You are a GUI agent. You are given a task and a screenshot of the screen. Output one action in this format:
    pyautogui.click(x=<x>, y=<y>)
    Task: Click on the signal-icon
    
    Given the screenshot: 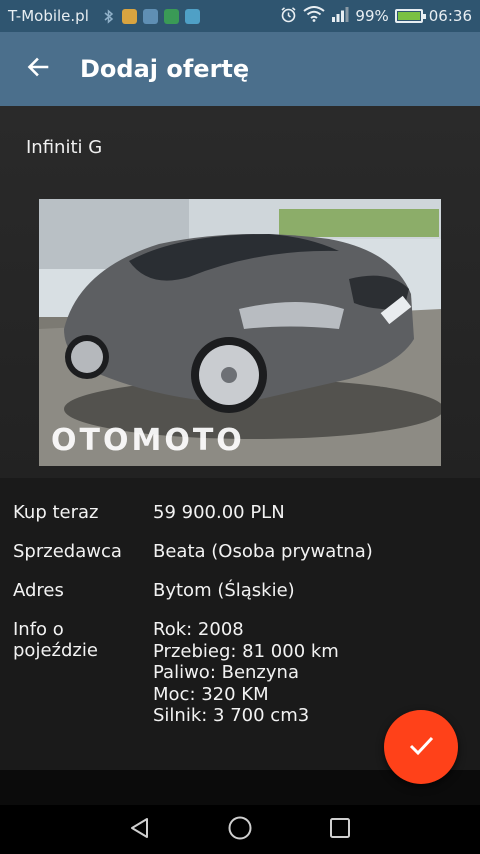 What is the action you would take?
    pyautogui.click(x=340, y=16)
    